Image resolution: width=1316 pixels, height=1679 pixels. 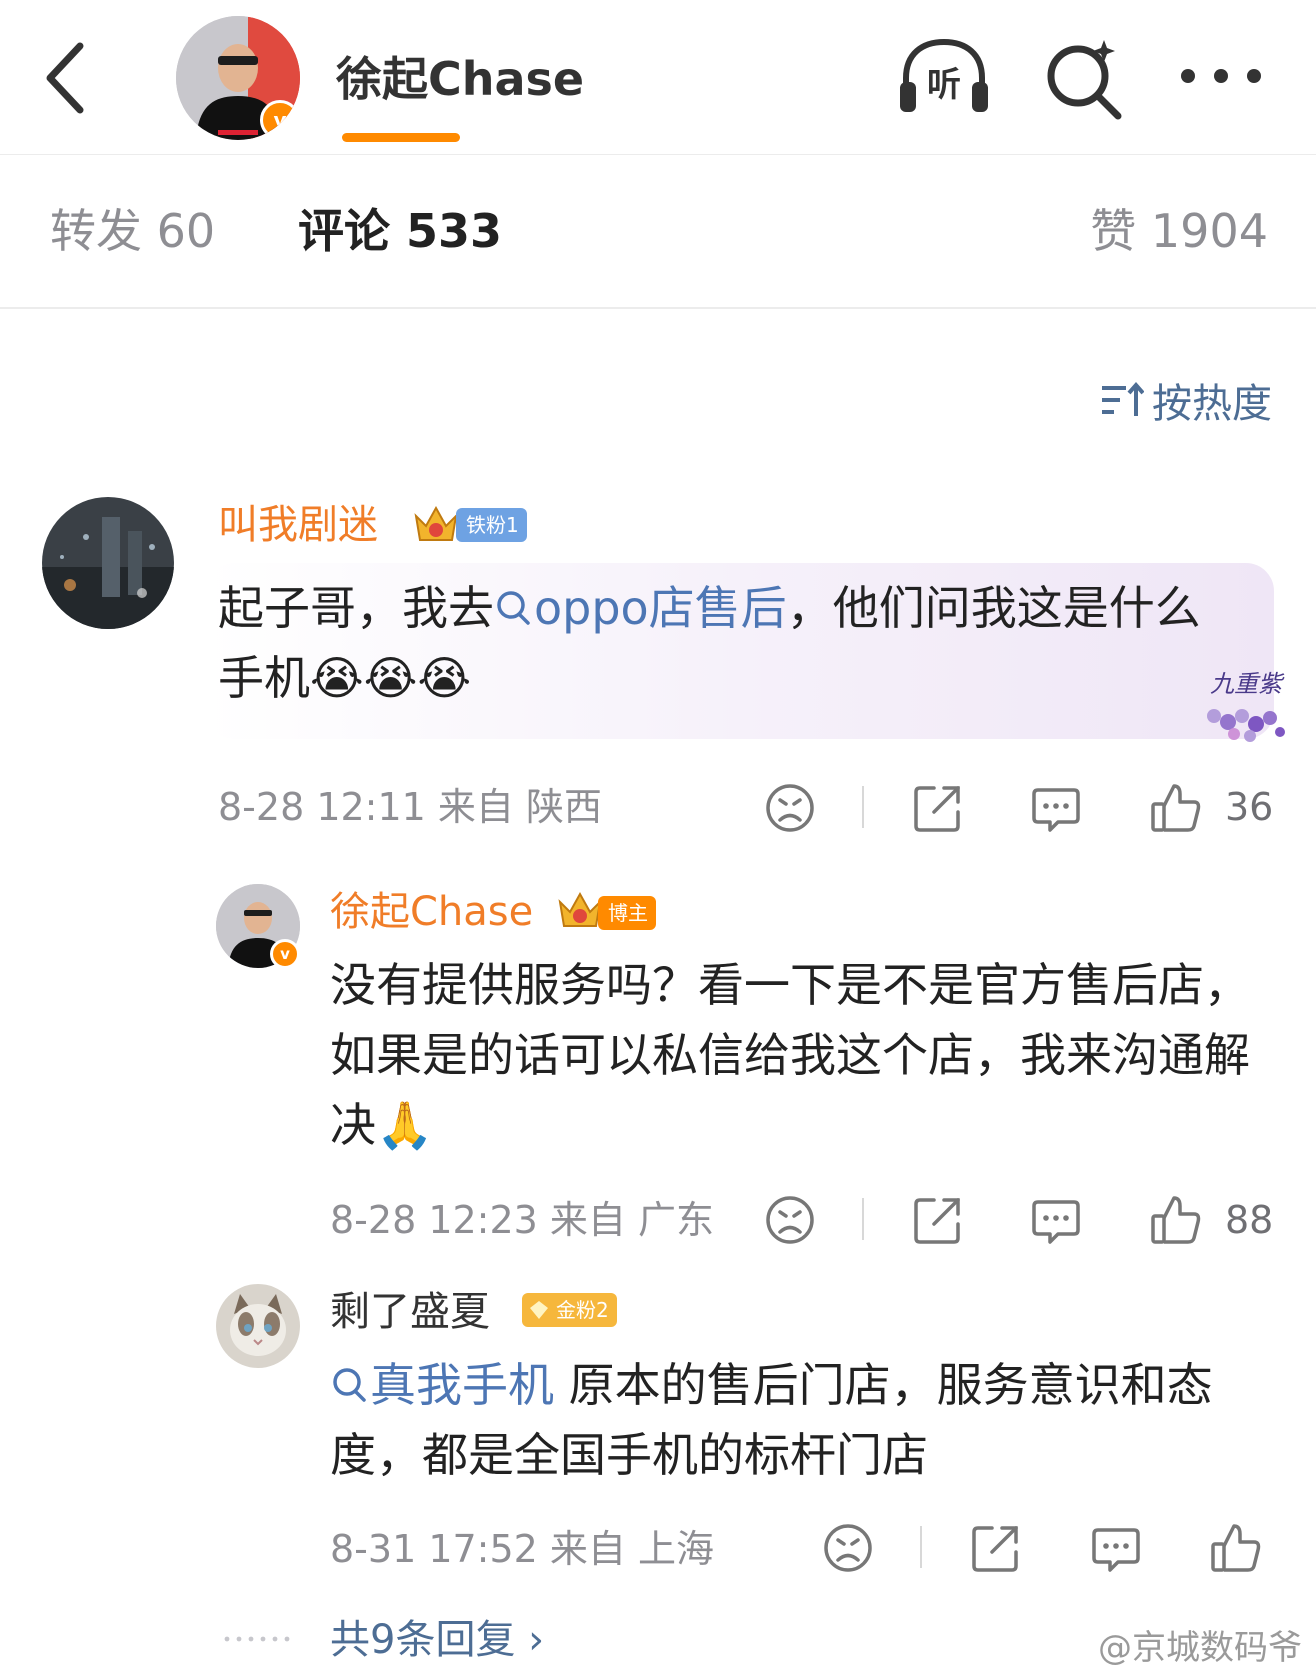 What do you see at coordinates (1249, 1220) in the screenshot?
I see `like-count: 88` at bounding box center [1249, 1220].